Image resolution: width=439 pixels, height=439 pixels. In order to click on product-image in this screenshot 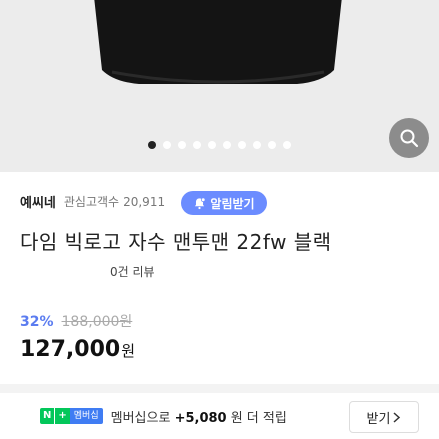, I will do `click(218, 42)`.